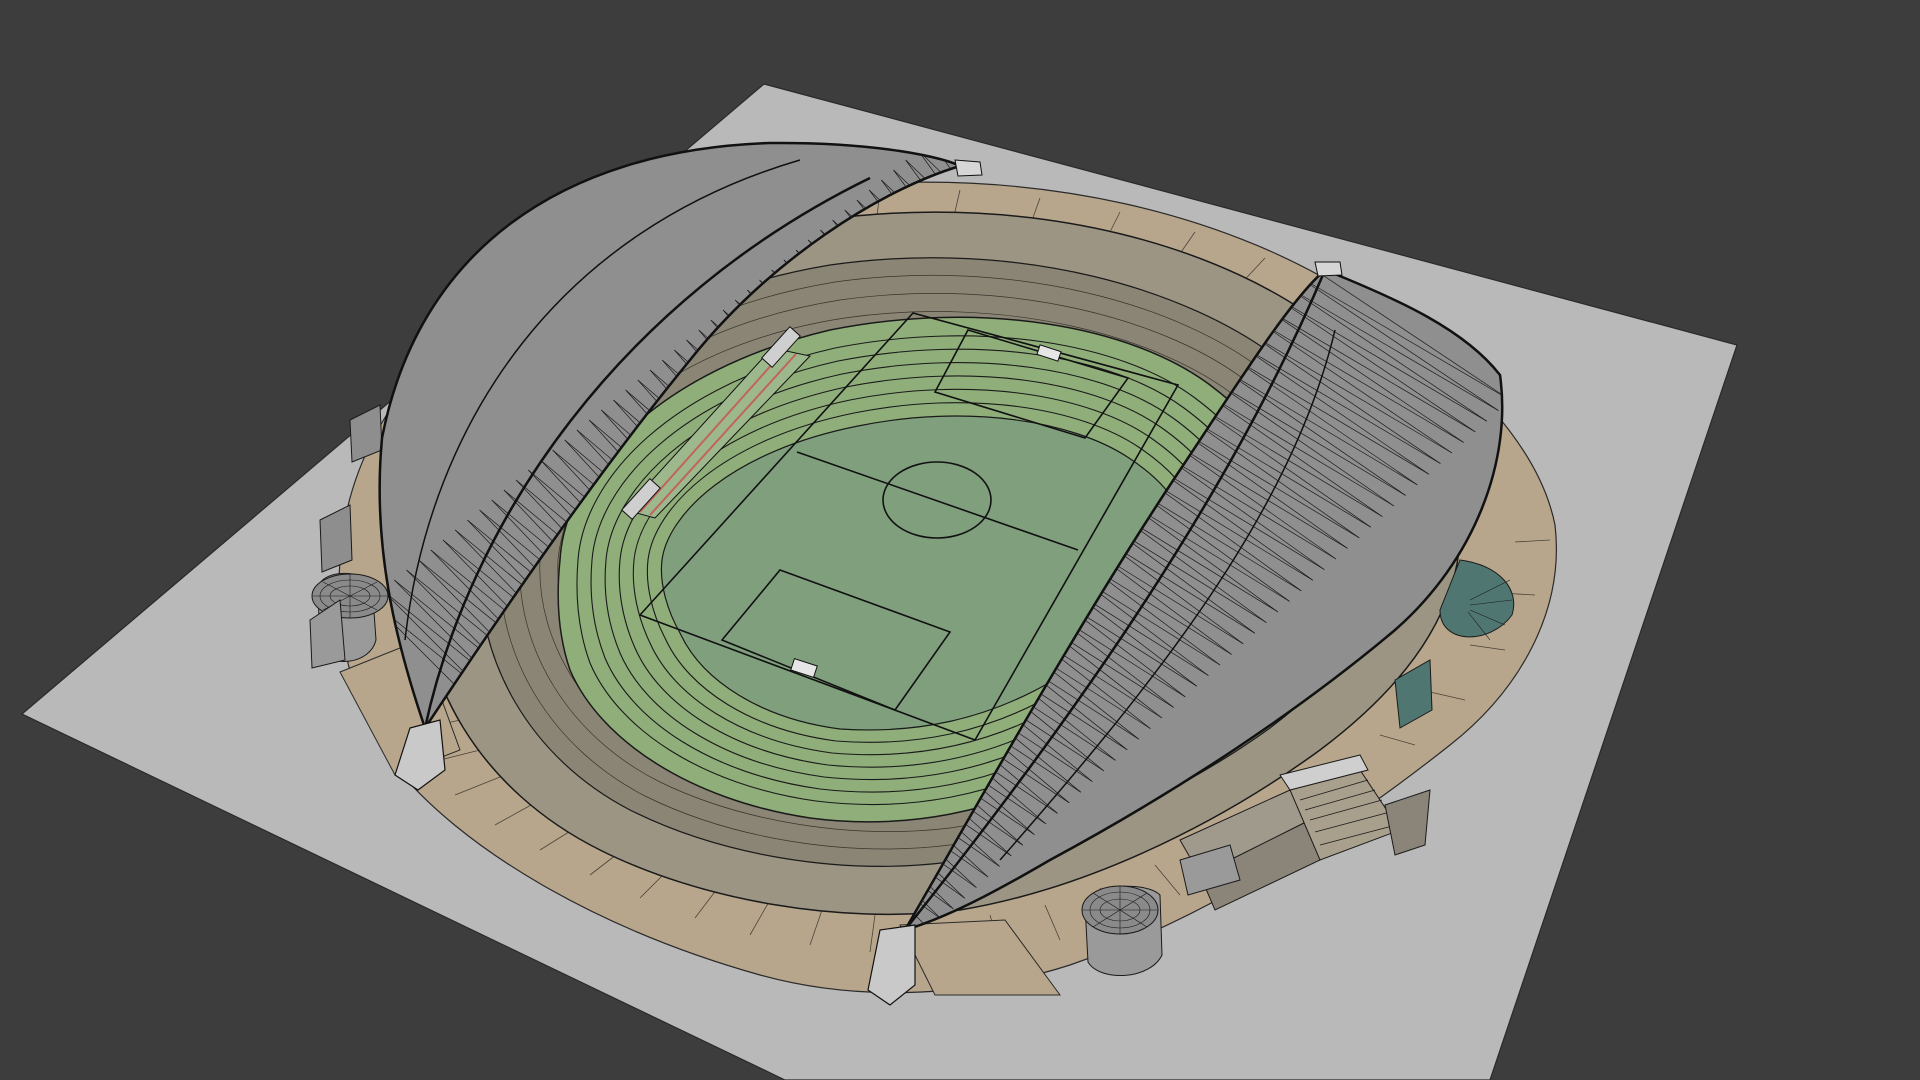 The width and height of the screenshot is (1920, 1080). Describe the element at coordinates (968, 168) in the screenshot. I see `anchor-north` at that location.